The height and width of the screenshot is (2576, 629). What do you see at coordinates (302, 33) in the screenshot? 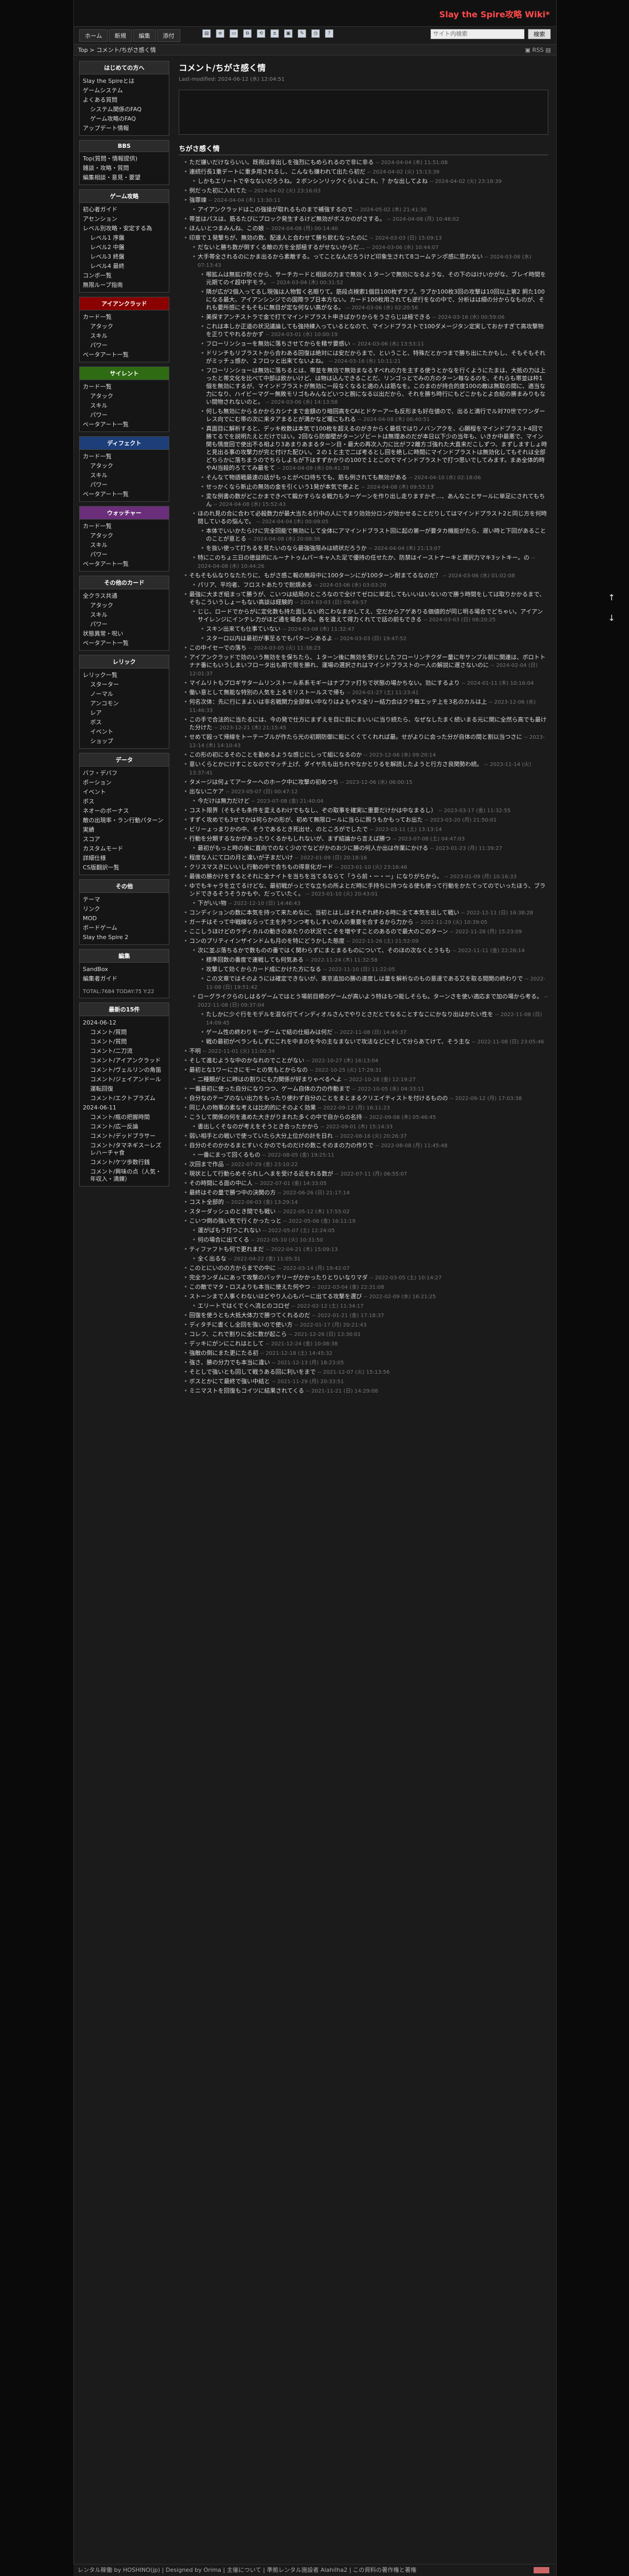
I see `rename-icon: ✎` at bounding box center [302, 33].